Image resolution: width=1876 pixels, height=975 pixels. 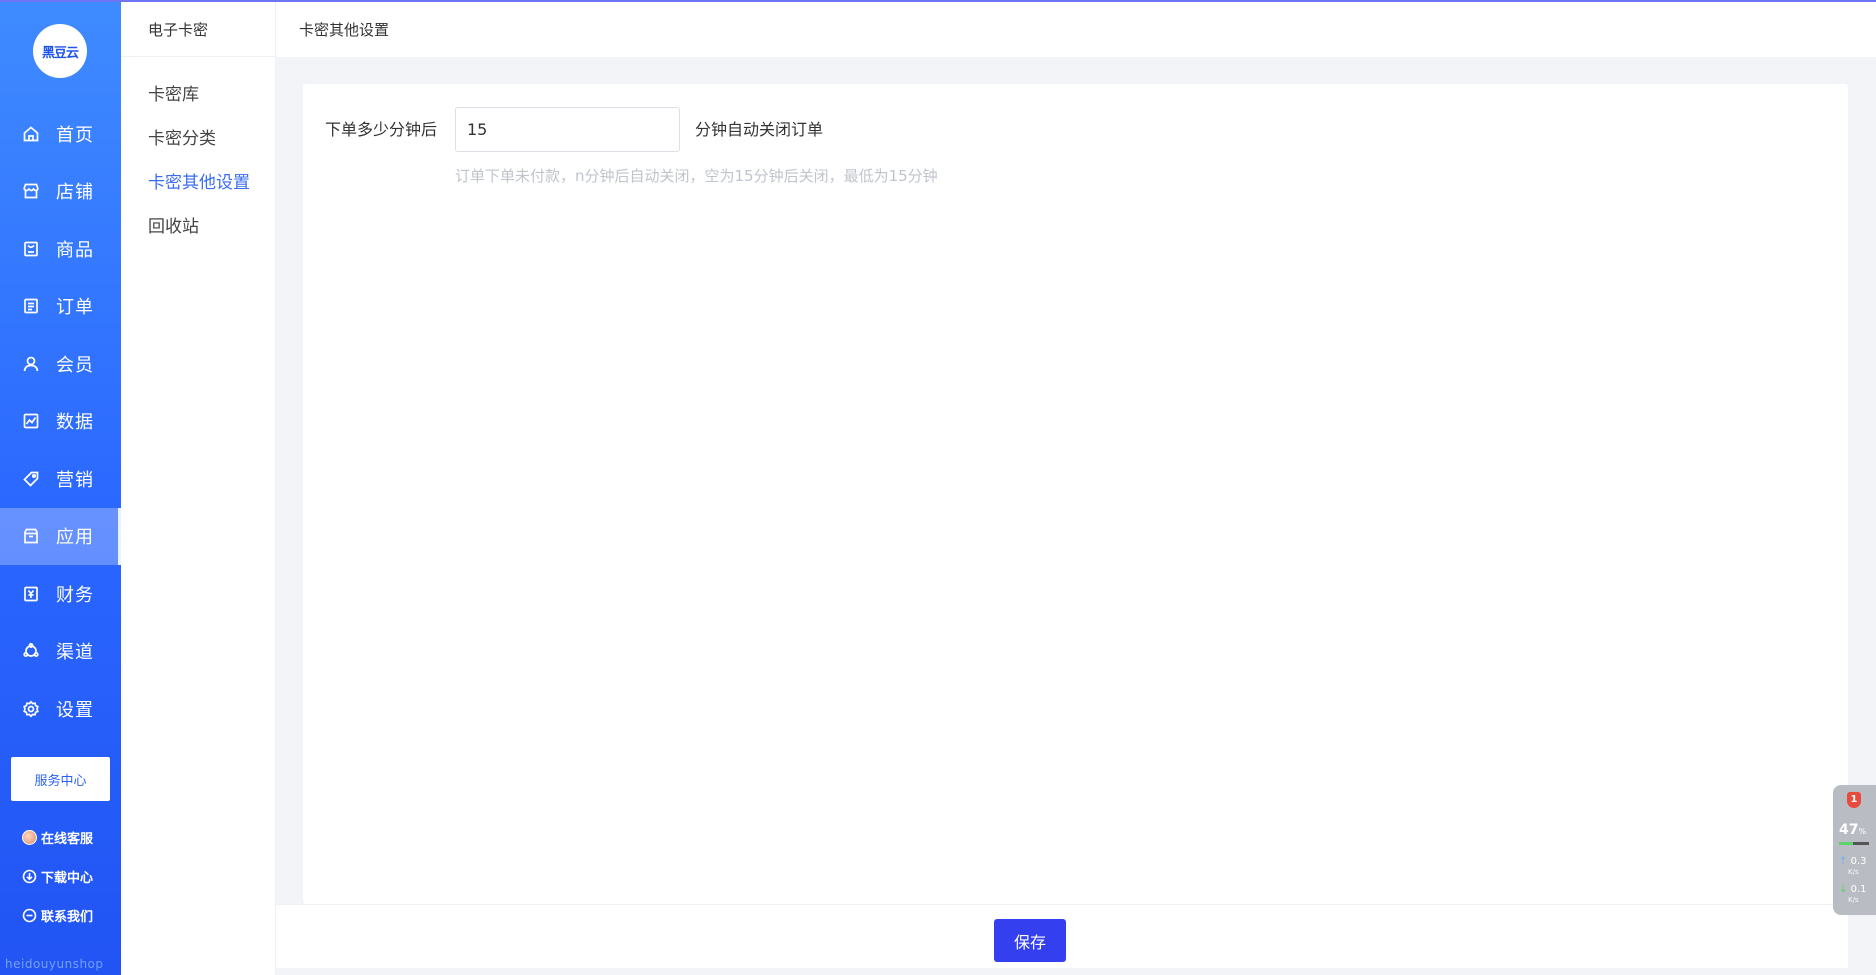 I want to click on nav-item-order: 订单, so click(x=60, y=307).